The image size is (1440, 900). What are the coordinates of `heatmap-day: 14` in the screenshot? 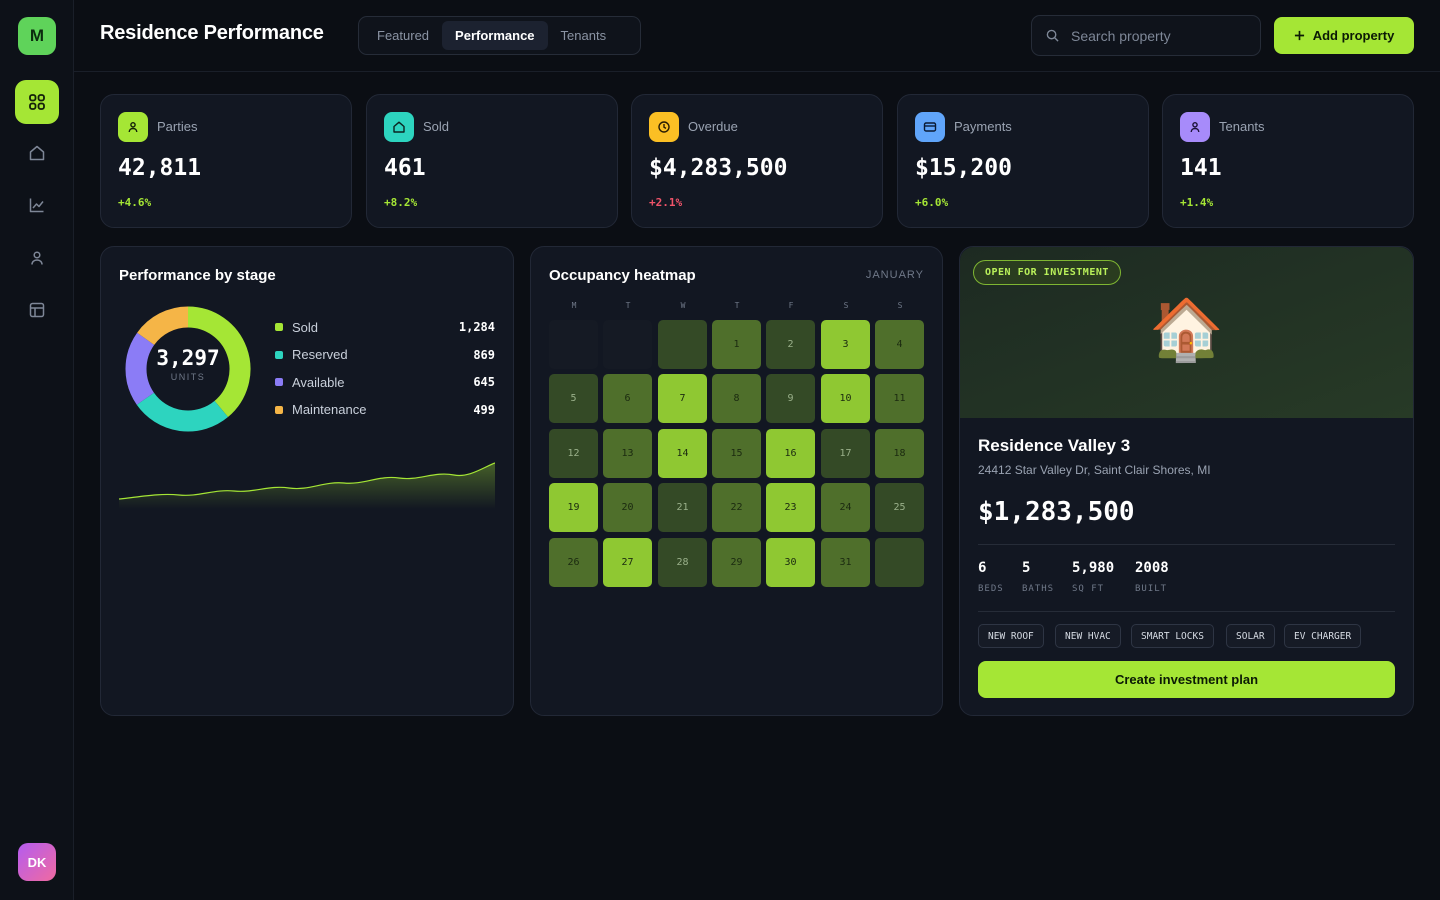 It's located at (682, 453).